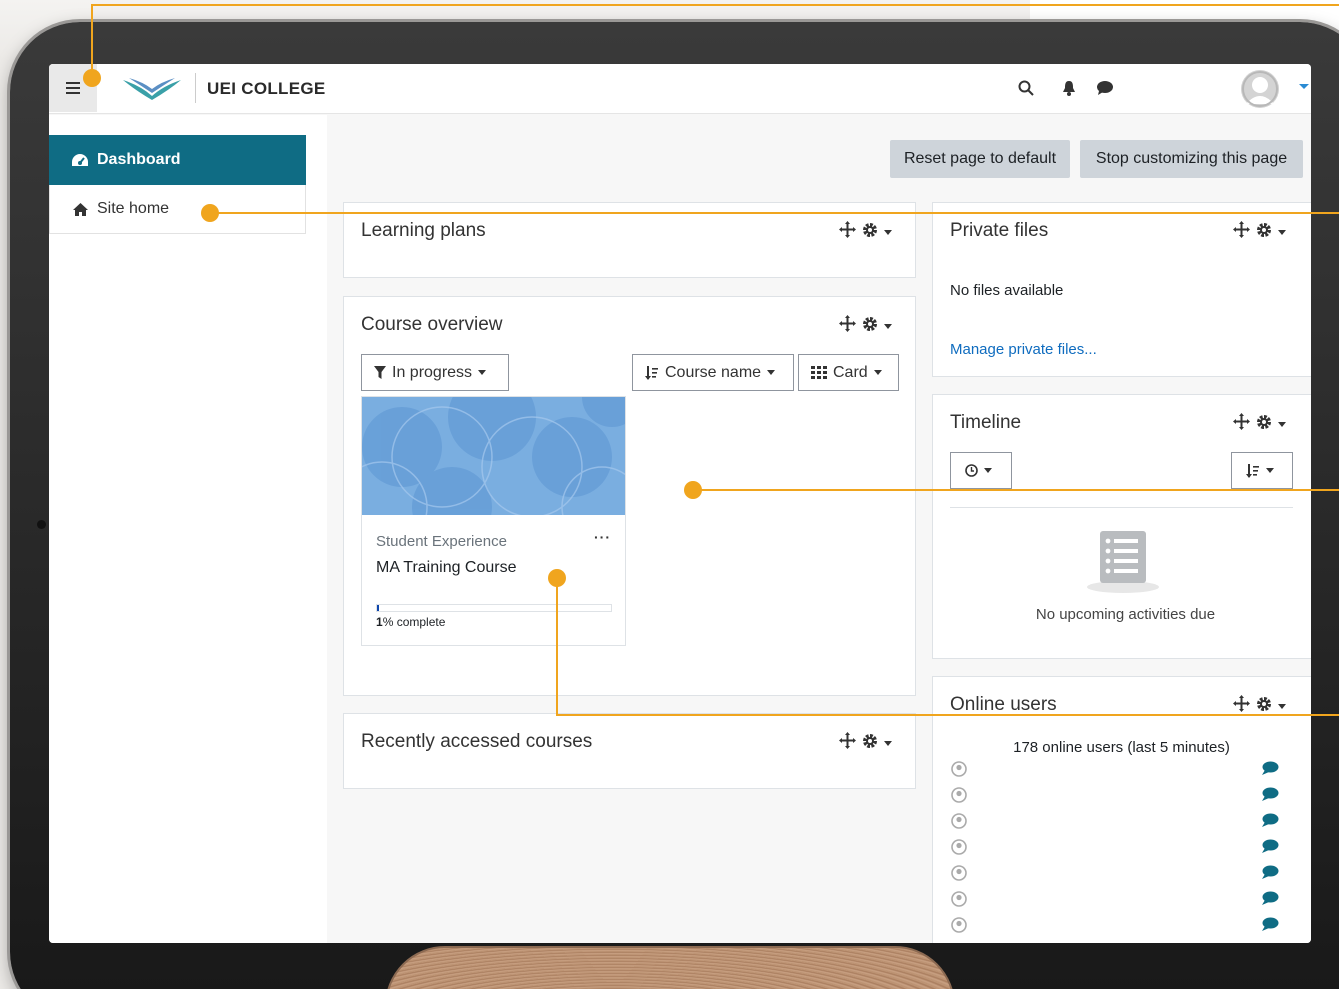 The height and width of the screenshot is (989, 1339). I want to click on callout-dot-menu, so click(92, 78).